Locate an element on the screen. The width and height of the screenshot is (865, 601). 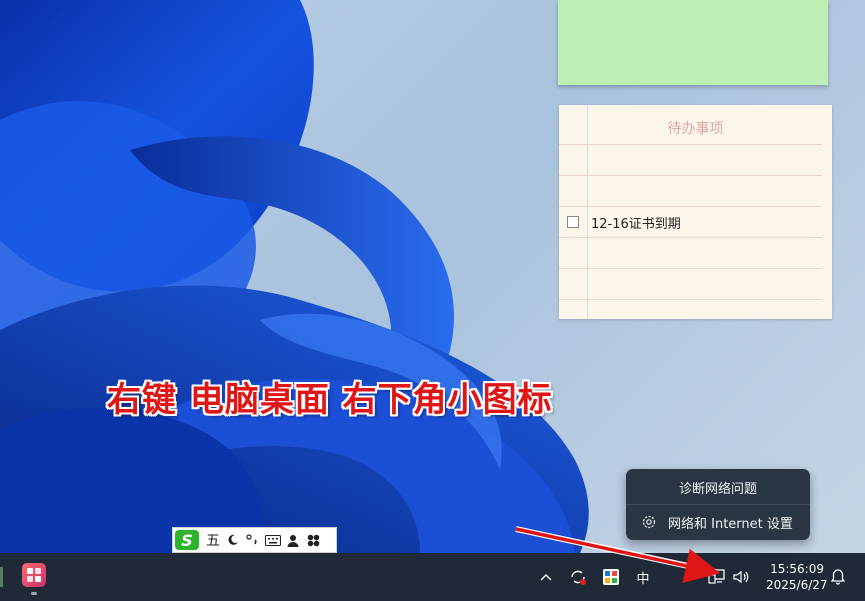
network-context-menu: 诊断网络问题 网络和 Internet 设置 is located at coordinates (718, 504).